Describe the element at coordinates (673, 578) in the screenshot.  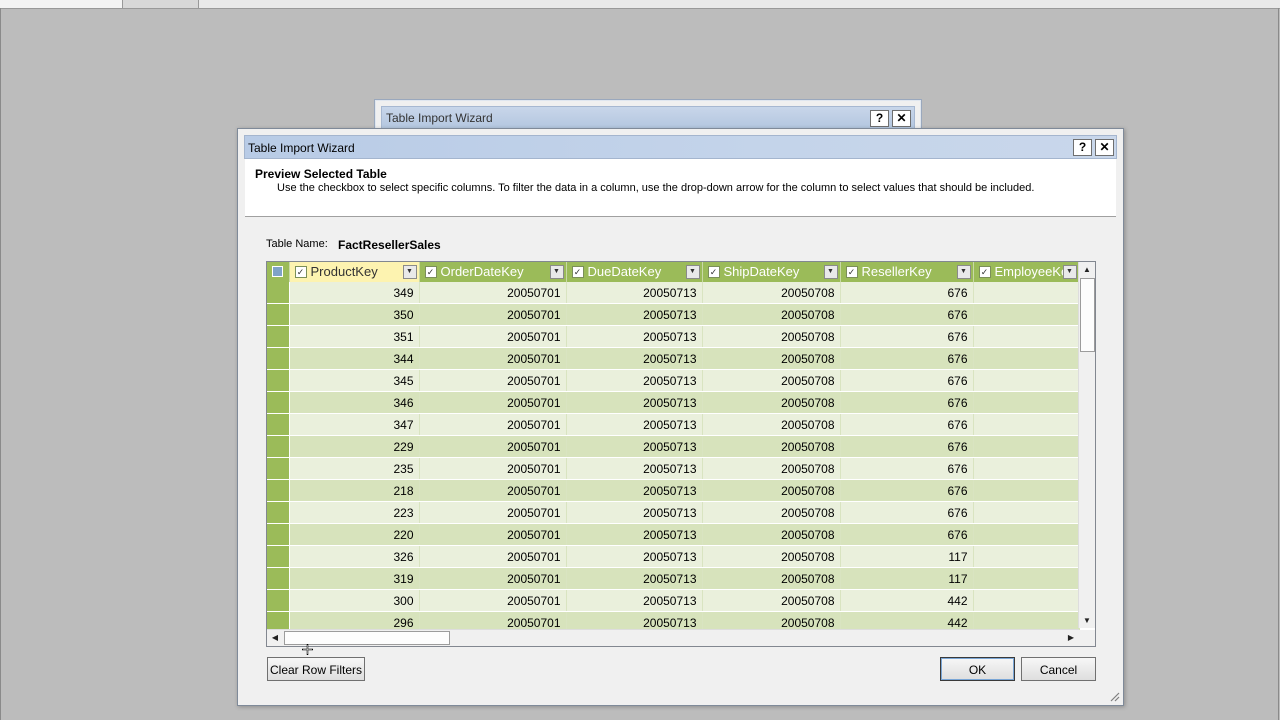
I see `table-row: 319 20050701 20050713 20050708 117` at that location.